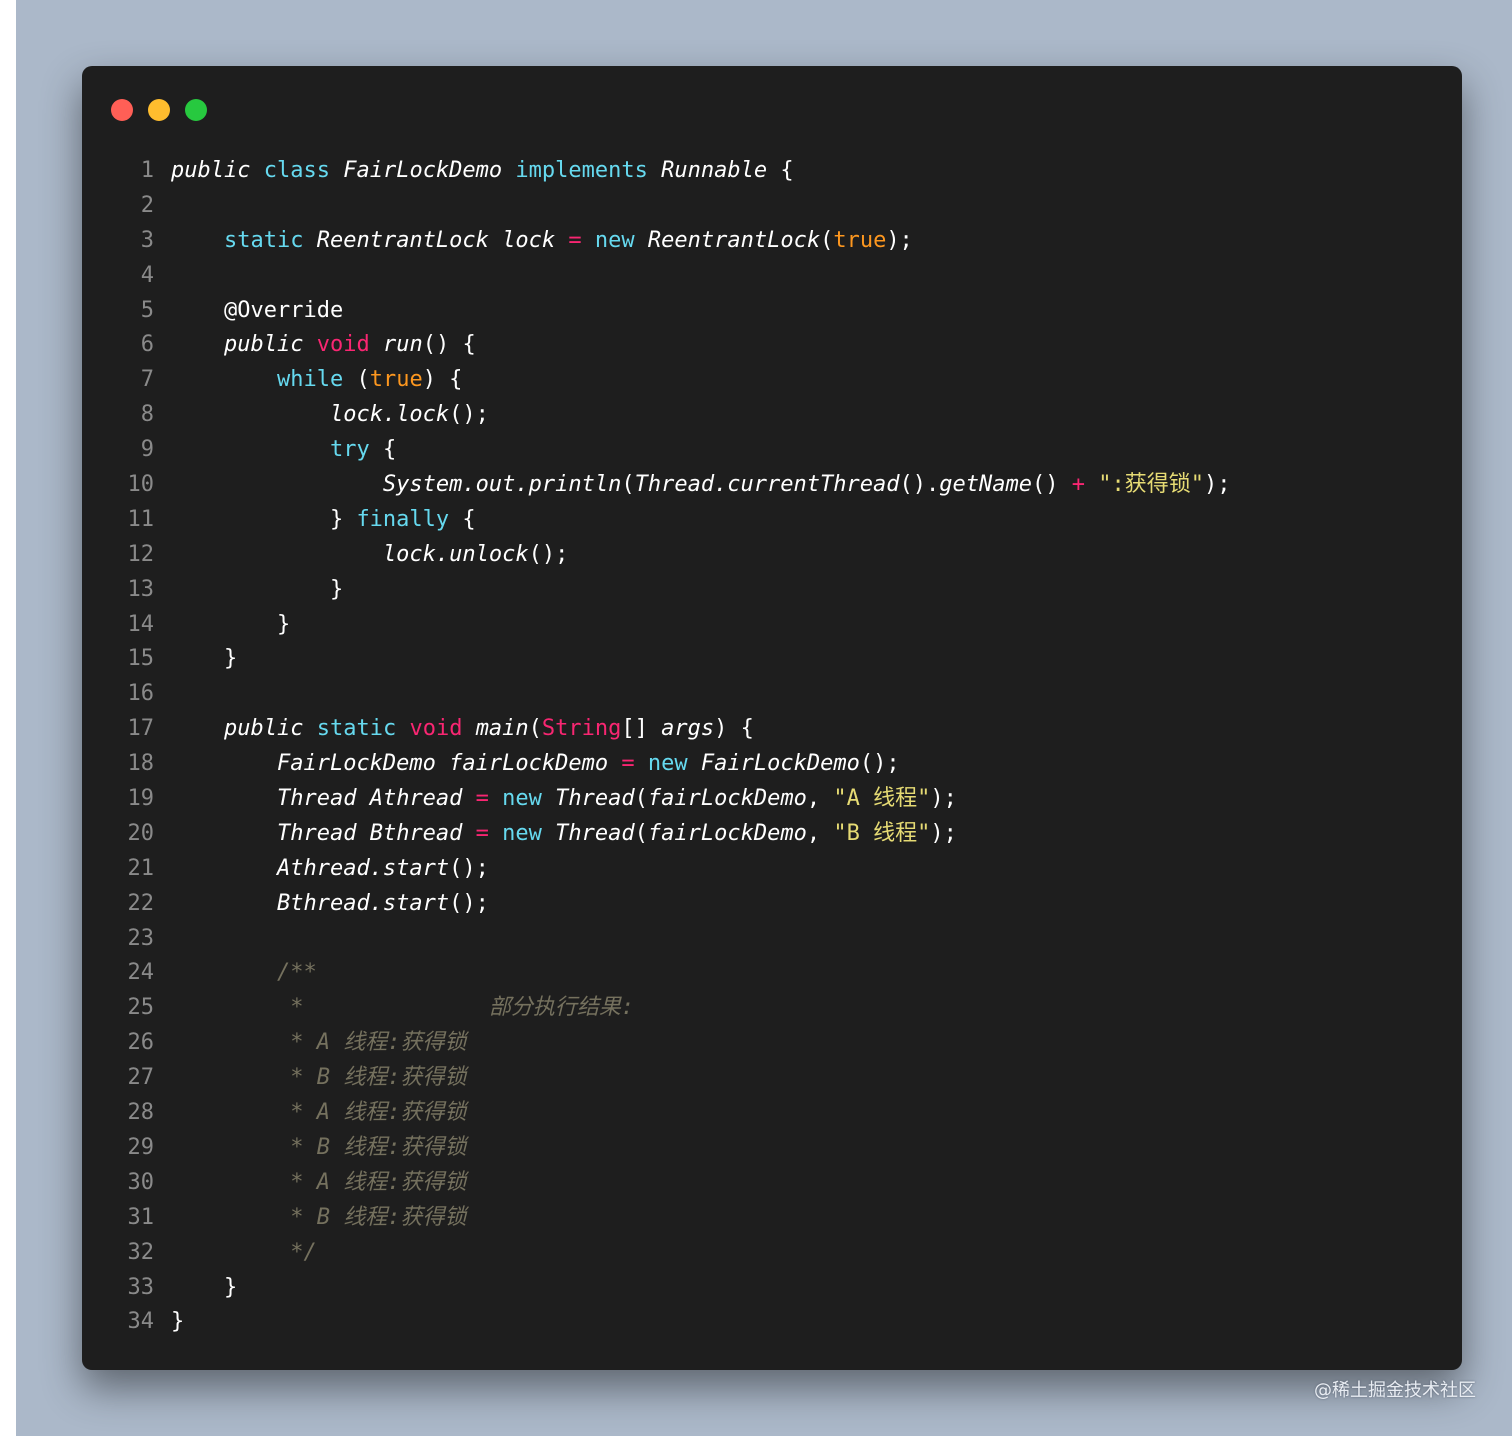 This screenshot has width=1512, height=1436. What do you see at coordinates (772, 1078) in the screenshot?
I see `code-line: 27 * B 线程:获得锁` at bounding box center [772, 1078].